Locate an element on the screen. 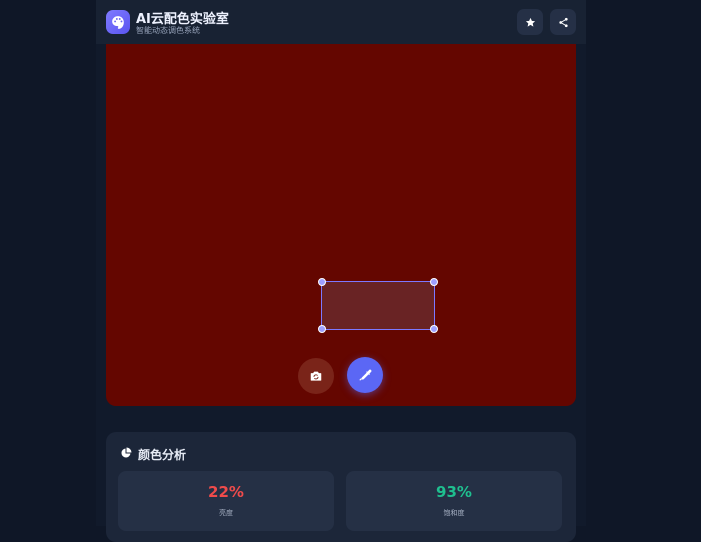  color-picker-button is located at coordinates (365, 375).